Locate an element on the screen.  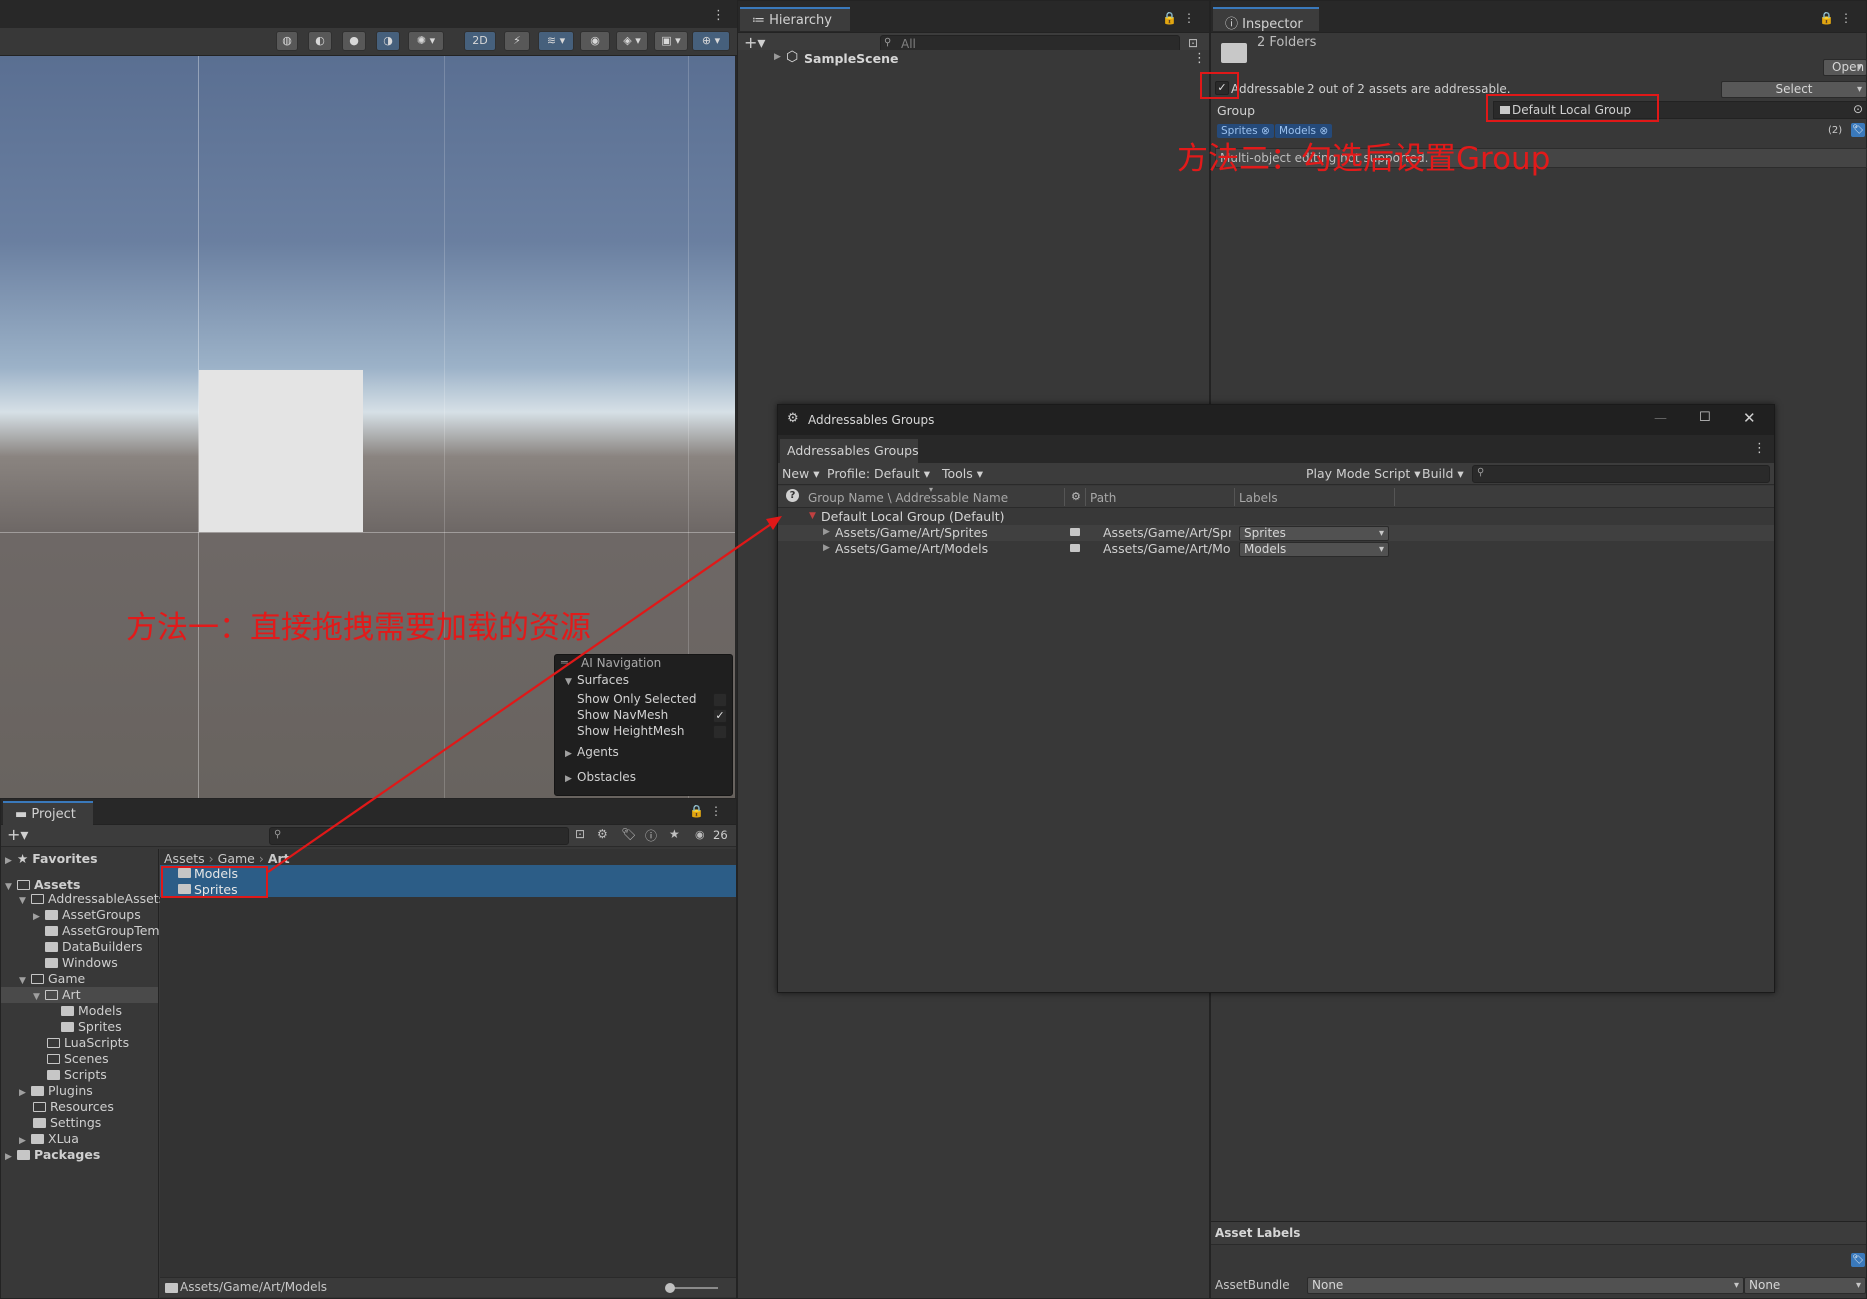
show-only-selected-checkbox is located at coordinates (720, 700).